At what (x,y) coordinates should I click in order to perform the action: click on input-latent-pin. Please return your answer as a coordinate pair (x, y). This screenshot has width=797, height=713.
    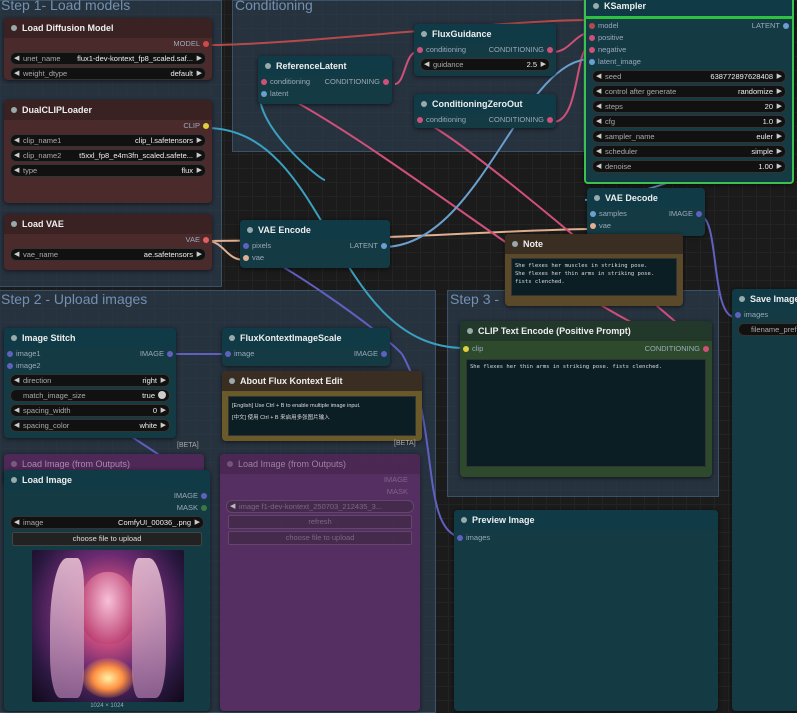
    Looking at the image, I should click on (264, 94).